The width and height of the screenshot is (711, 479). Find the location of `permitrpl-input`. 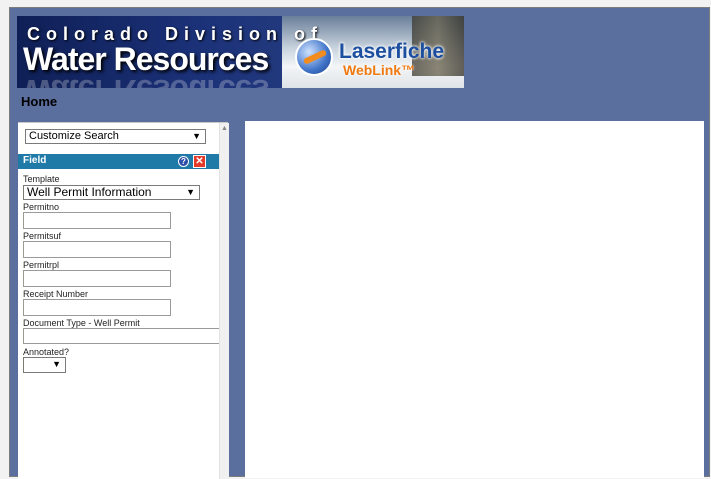

permitrpl-input is located at coordinates (97, 278).